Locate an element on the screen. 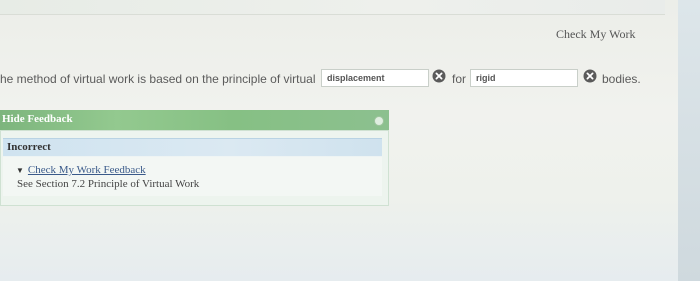  incorrect-status-bar: Incorrect is located at coordinates (192, 147).